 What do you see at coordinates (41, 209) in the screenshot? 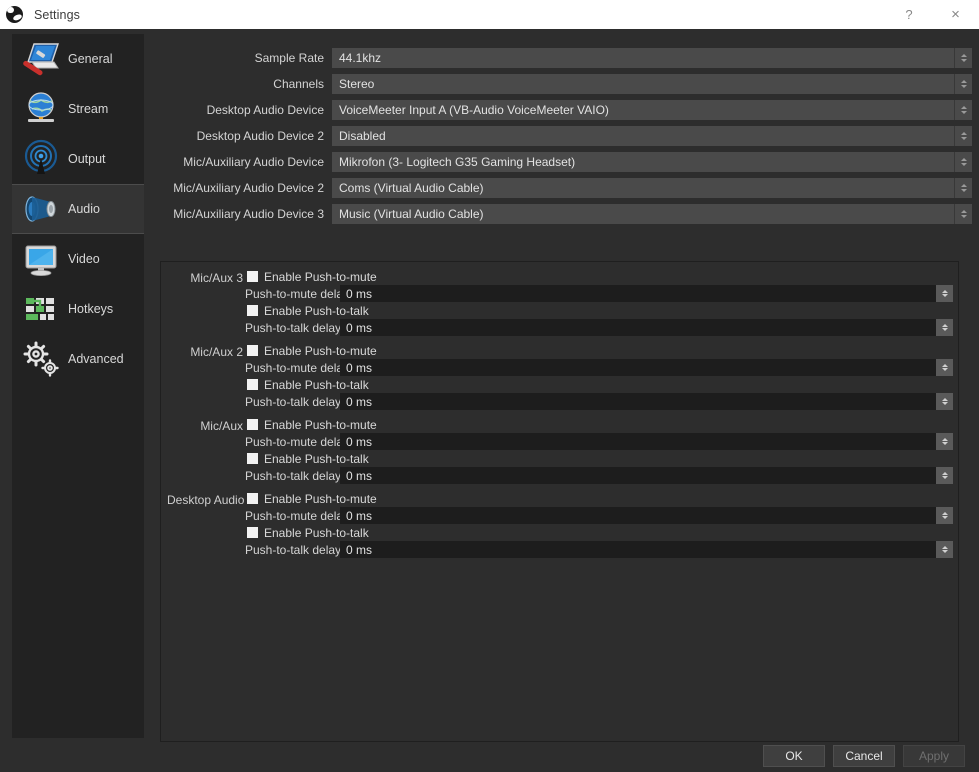
I see `audio-icon` at bounding box center [41, 209].